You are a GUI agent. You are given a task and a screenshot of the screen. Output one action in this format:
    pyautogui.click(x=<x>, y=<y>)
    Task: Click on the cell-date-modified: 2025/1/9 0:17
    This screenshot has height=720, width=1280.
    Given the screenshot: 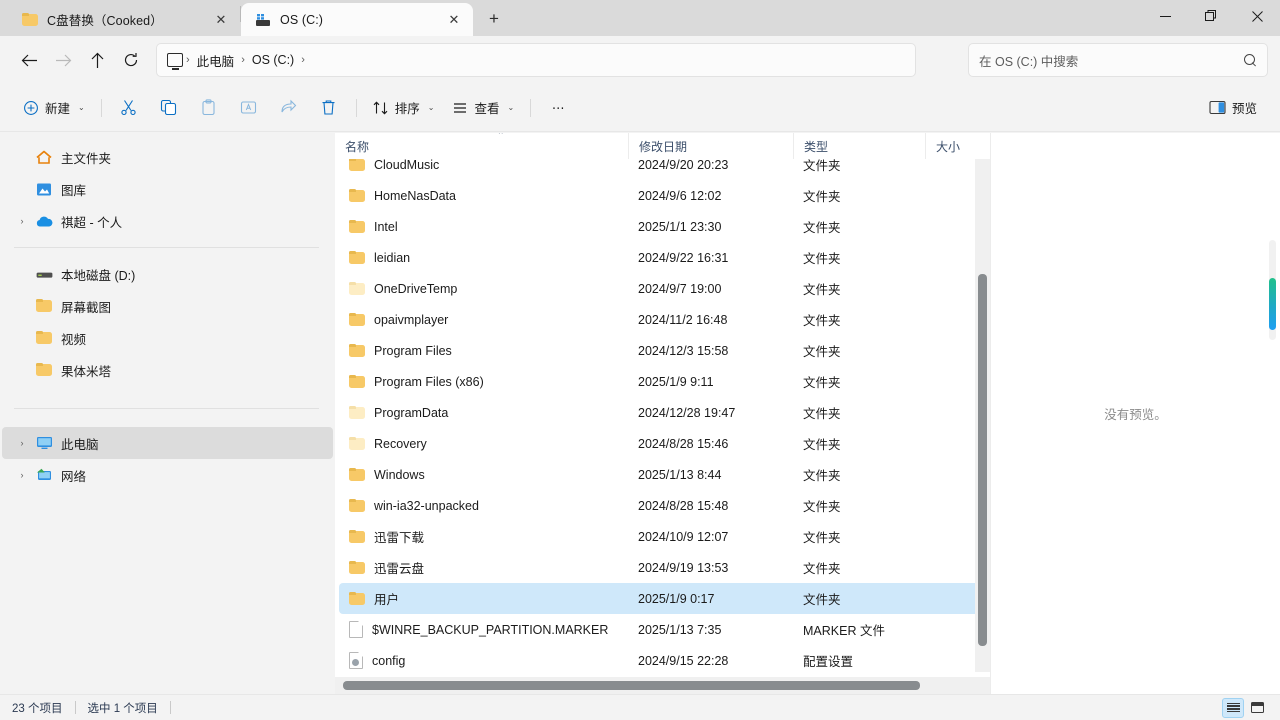 What is the action you would take?
    pyautogui.click(x=676, y=598)
    